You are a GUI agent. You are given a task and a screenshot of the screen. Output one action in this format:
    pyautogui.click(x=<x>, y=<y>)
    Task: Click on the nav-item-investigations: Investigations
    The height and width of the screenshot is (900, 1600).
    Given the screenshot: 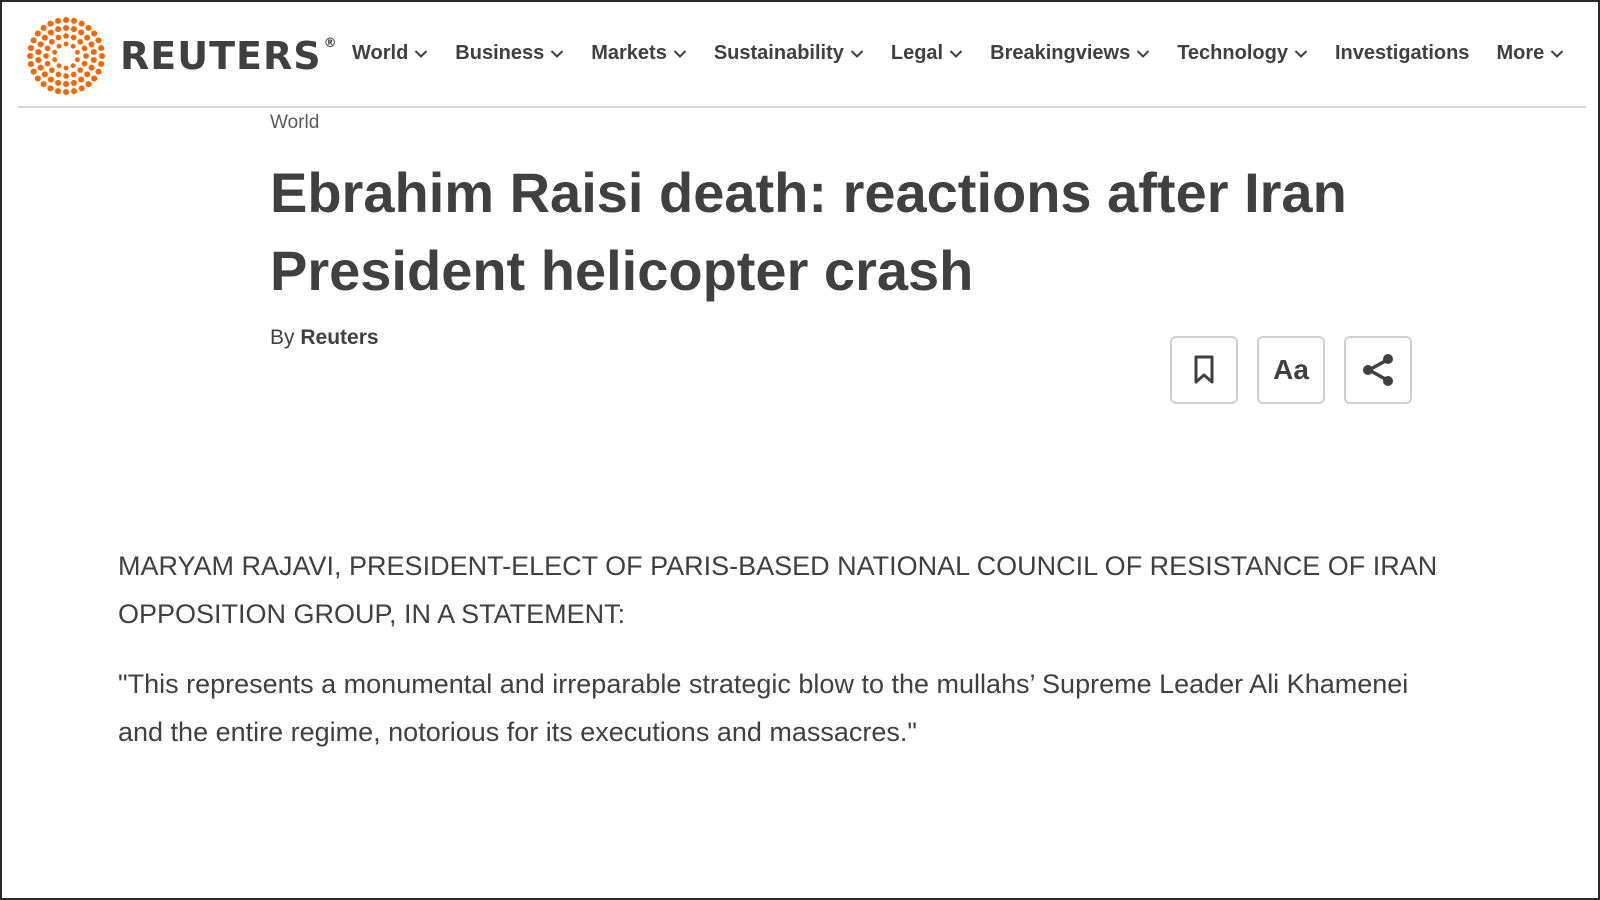 What is the action you would take?
    pyautogui.click(x=1402, y=53)
    